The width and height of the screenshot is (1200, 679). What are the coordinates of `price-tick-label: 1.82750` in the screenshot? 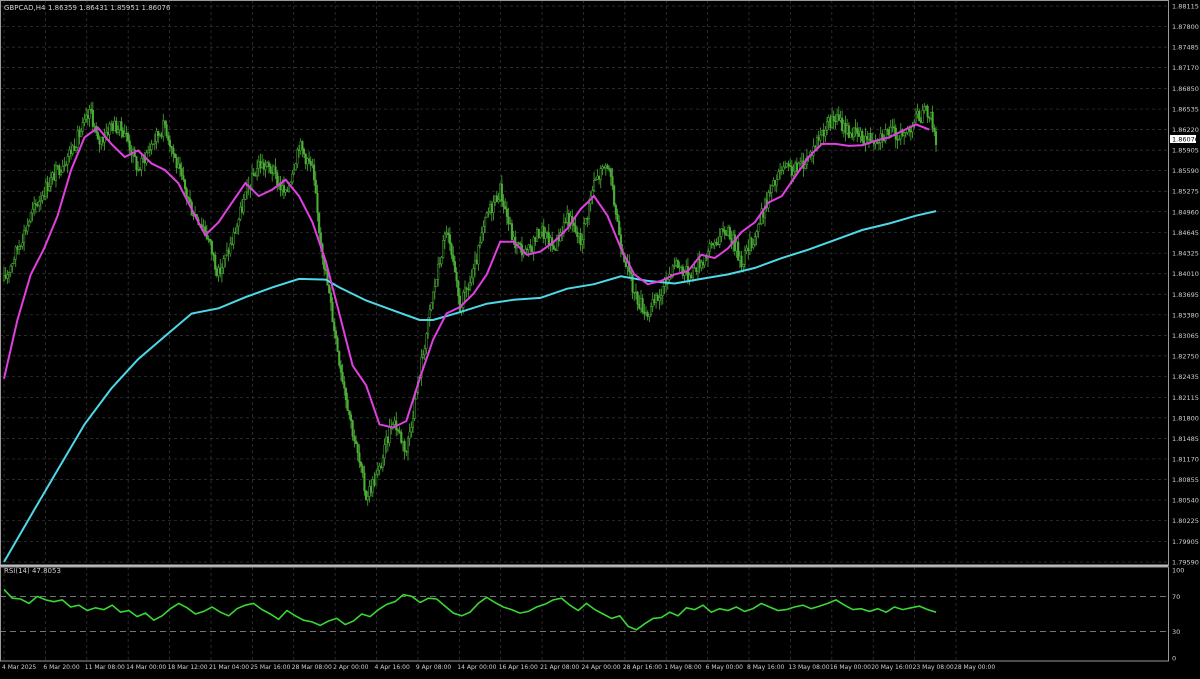 It's located at (1185, 356).